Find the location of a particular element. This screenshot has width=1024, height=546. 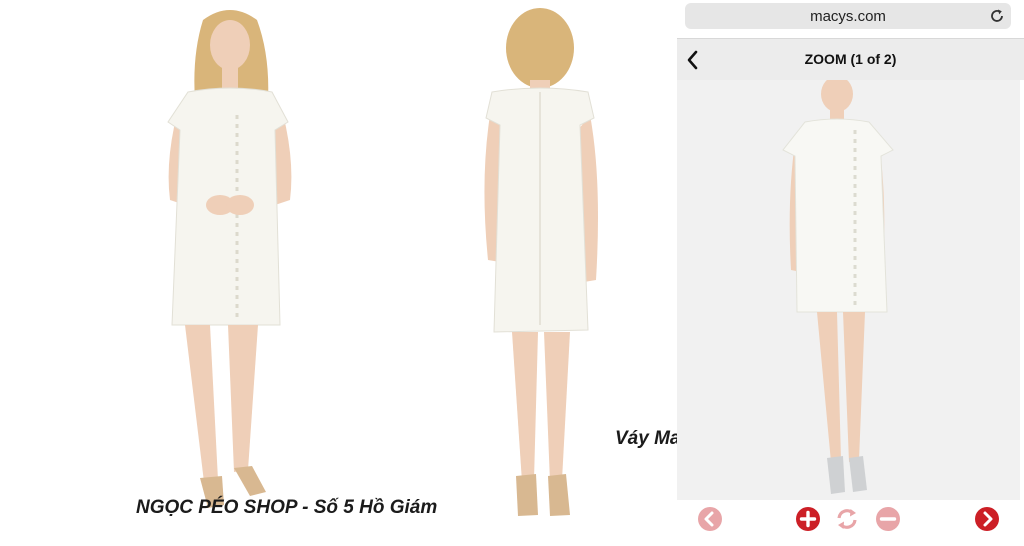

previous-icon is located at coordinates (710, 519).